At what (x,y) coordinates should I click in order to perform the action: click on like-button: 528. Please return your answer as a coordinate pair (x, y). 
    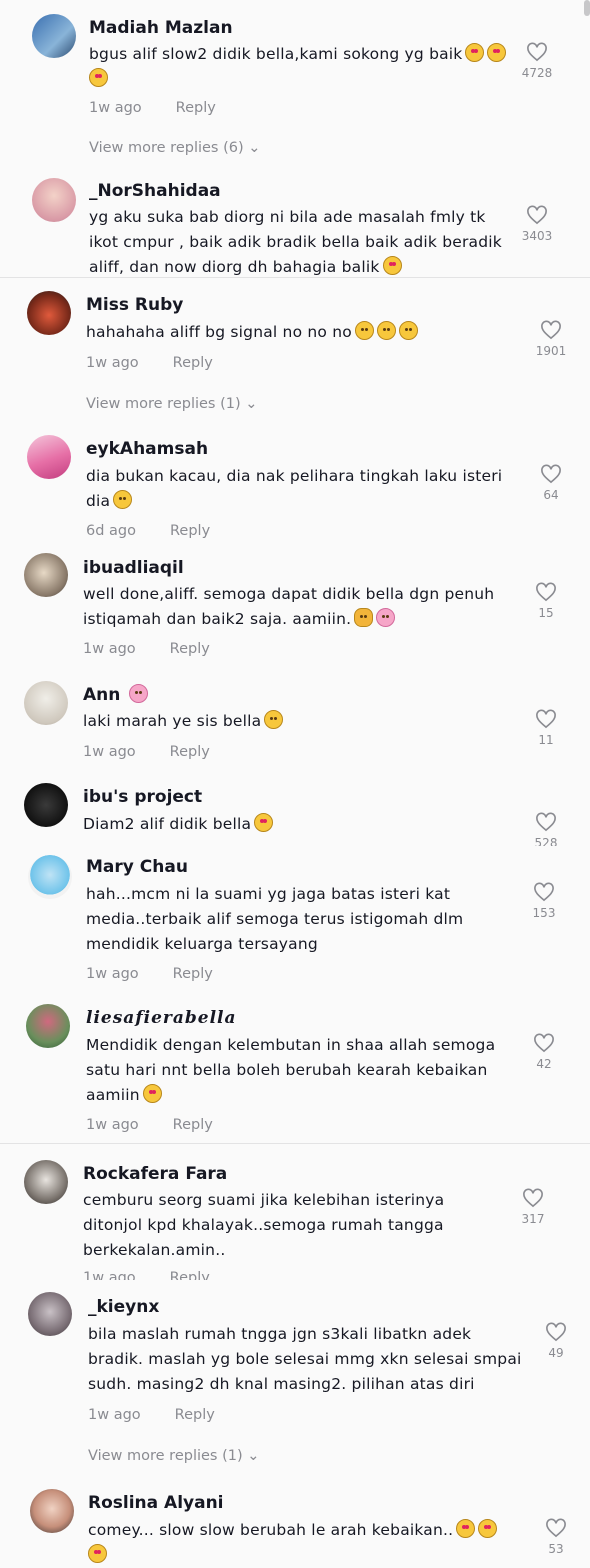
    Looking at the image, I should click on (546, 829).